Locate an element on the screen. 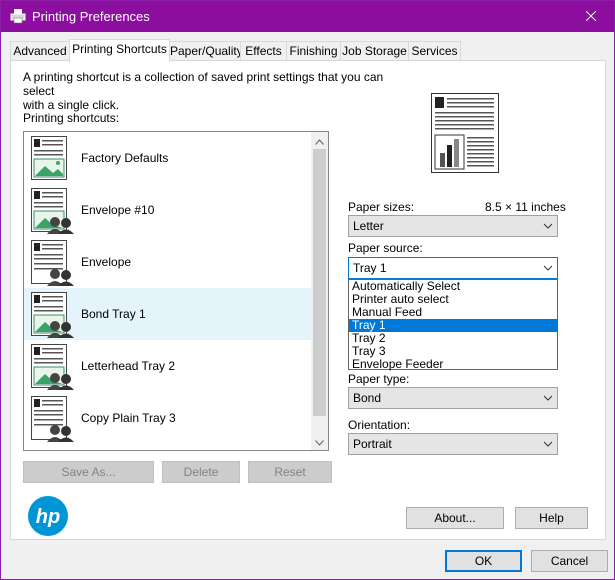  shortcut-name: Envelope #10 is located at coordinates (118, 210).